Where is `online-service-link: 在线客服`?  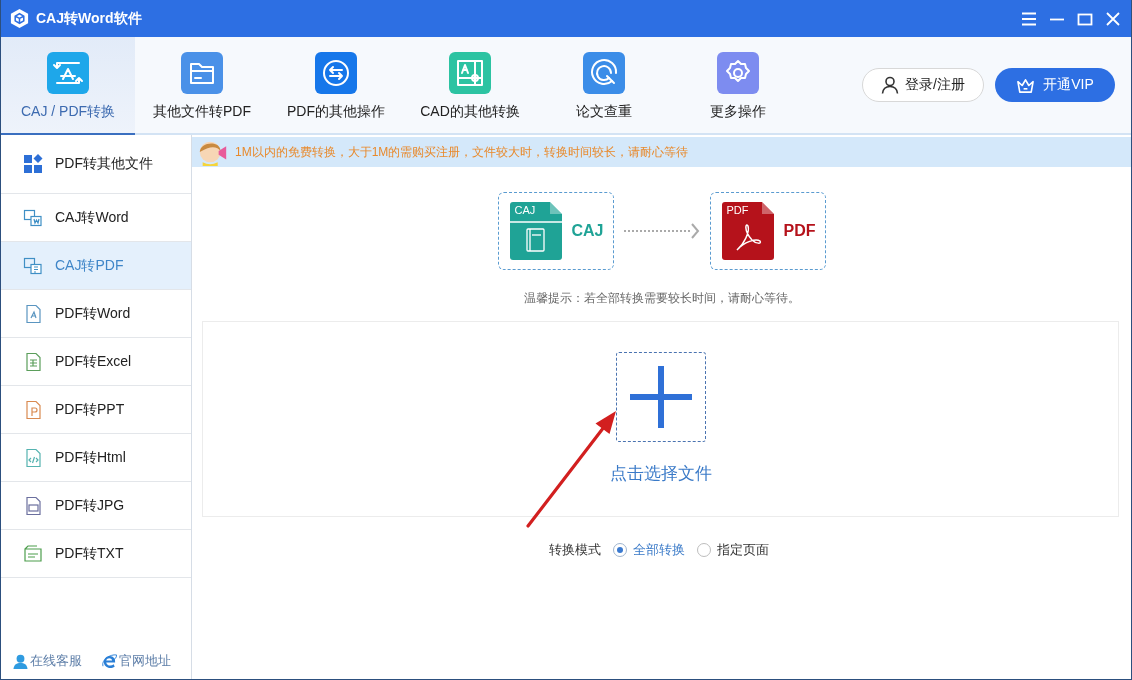
online-service-link: 在线客服 is located at coordinates (47, 661).